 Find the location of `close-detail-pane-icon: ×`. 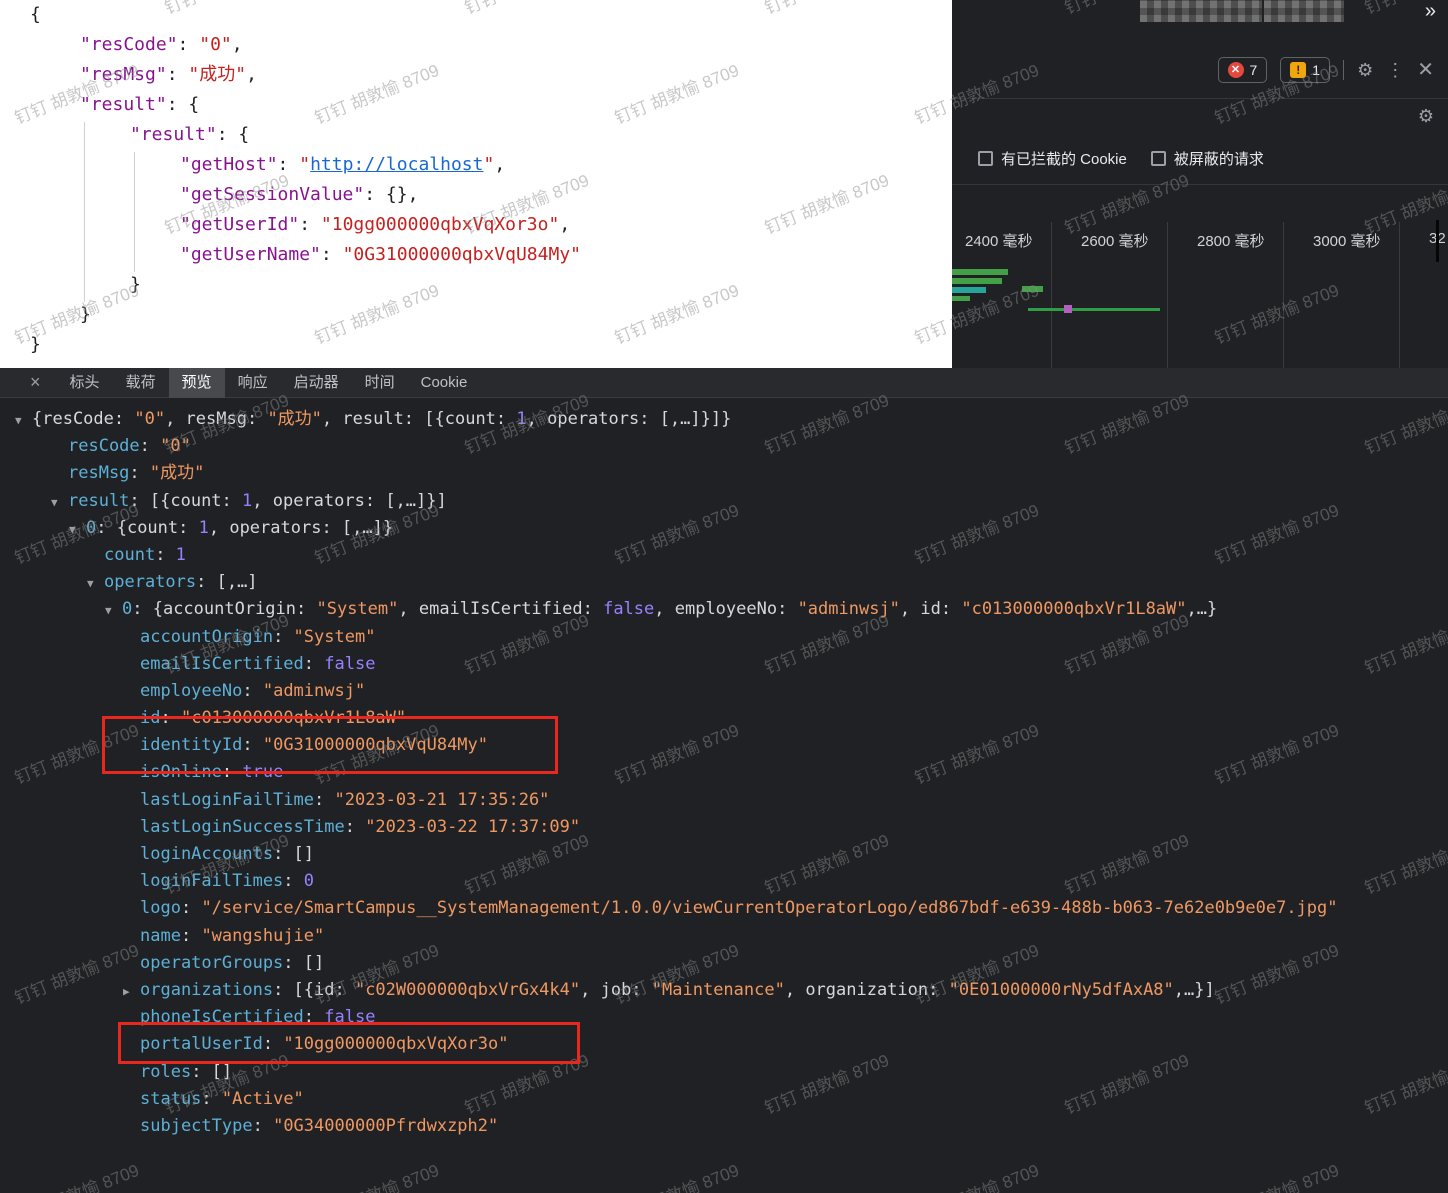

close-detail-pane-icon: × is located at coordinates (35, 382).